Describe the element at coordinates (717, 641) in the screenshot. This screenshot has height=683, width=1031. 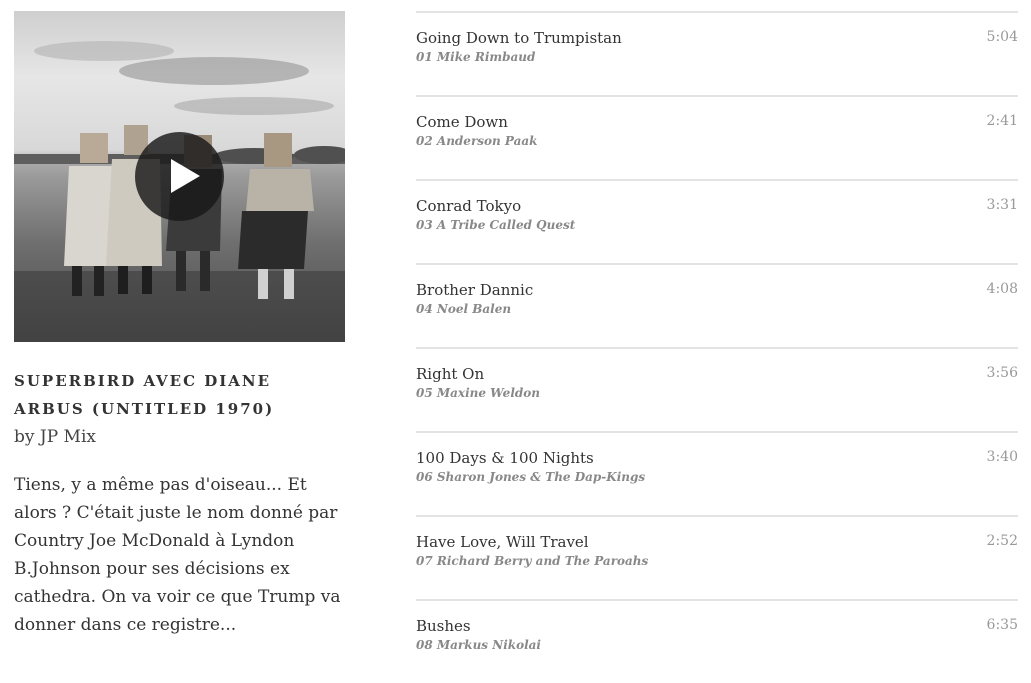
I see `track-row: Bushes 08 Markus Nikolai 6:35` at that location.